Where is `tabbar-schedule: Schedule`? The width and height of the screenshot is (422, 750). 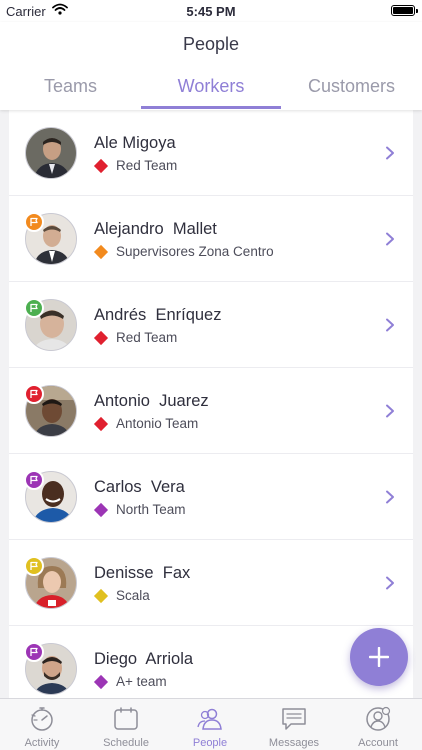 tabbar-schedule: Schedule is located at coordinates (126, 724).